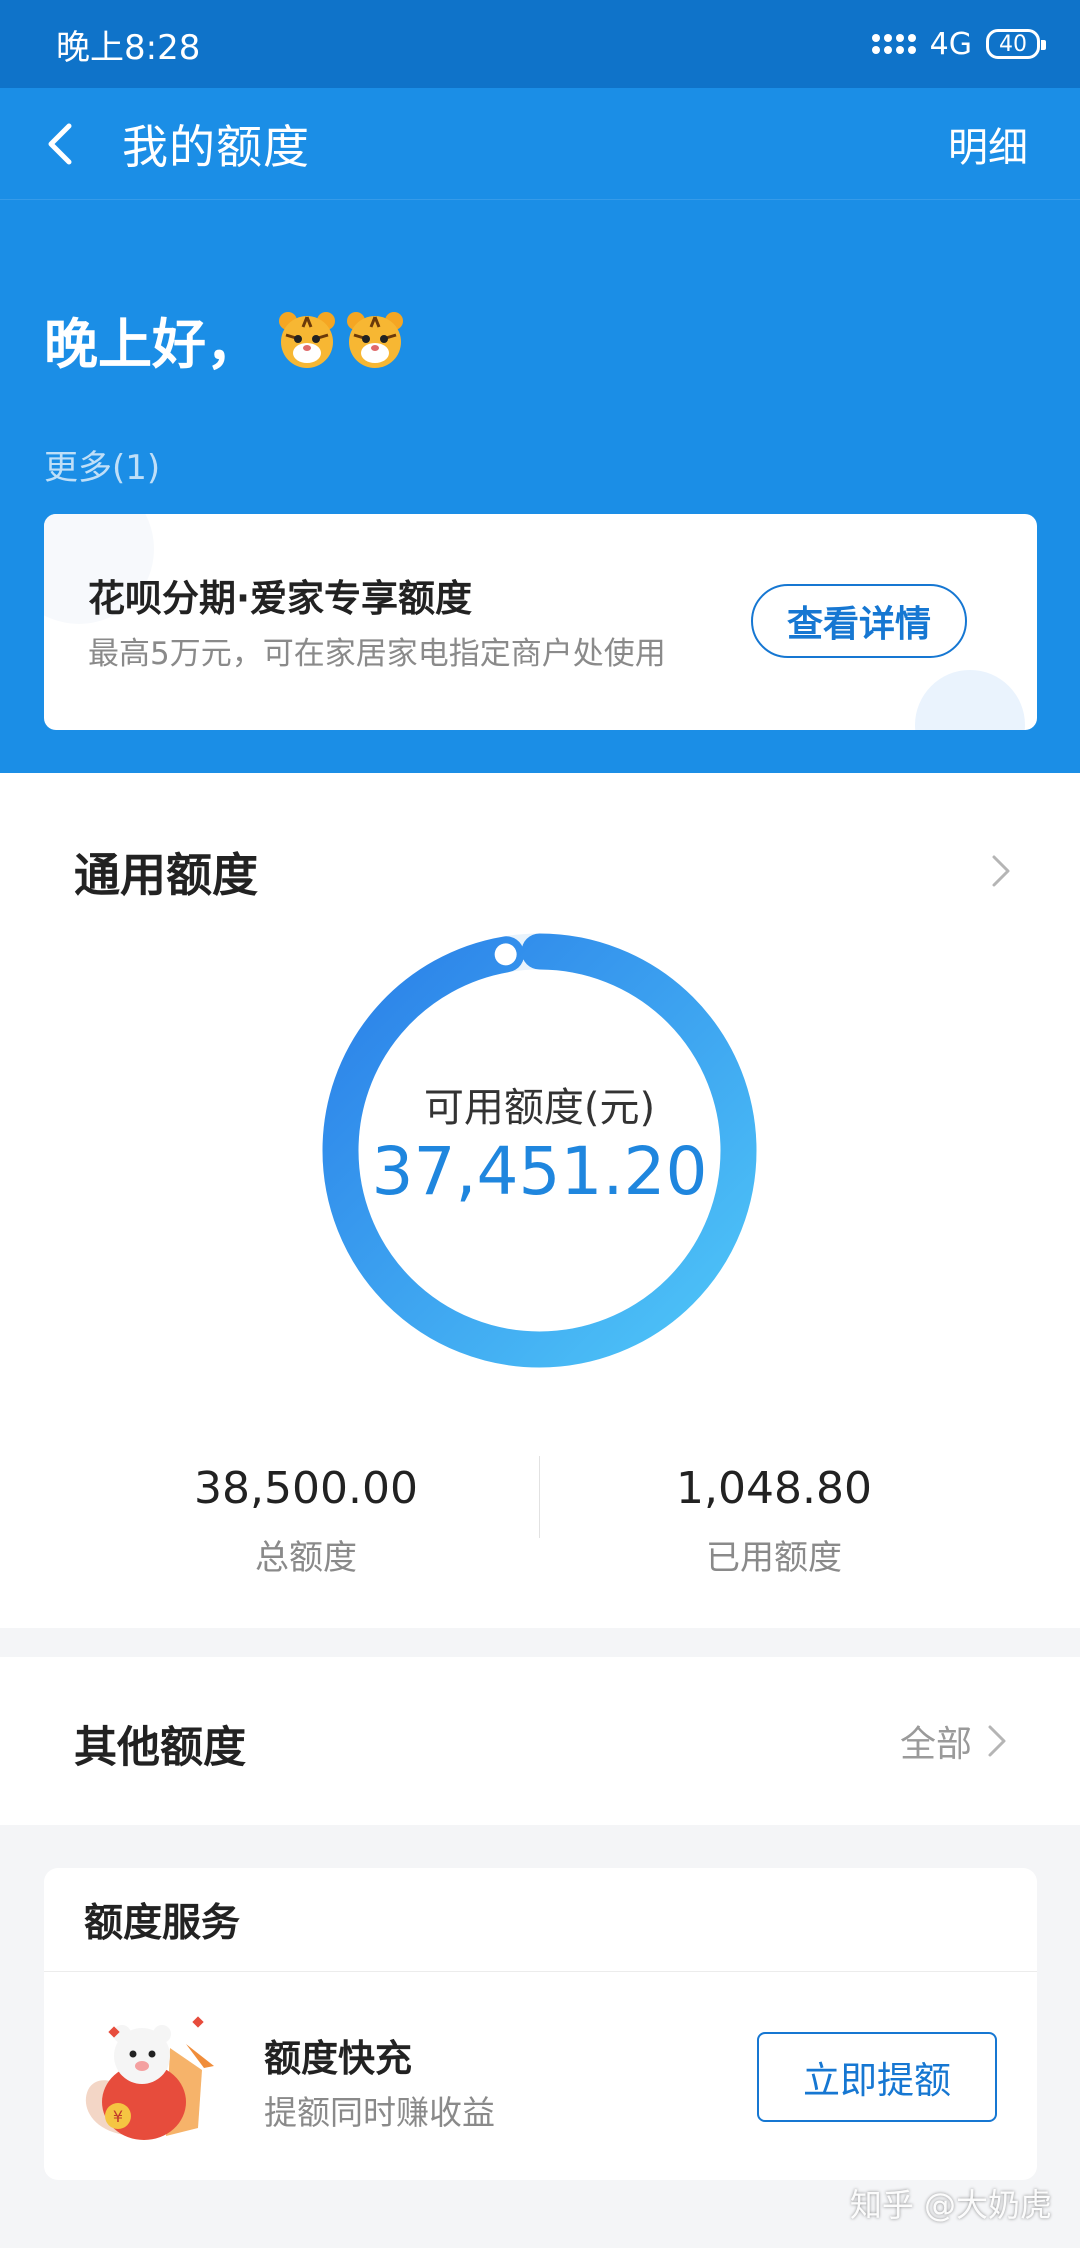 This screenshot has height=2248, width=1080. I want to click on available-label: 可用额度(元), so click(539, 1108).